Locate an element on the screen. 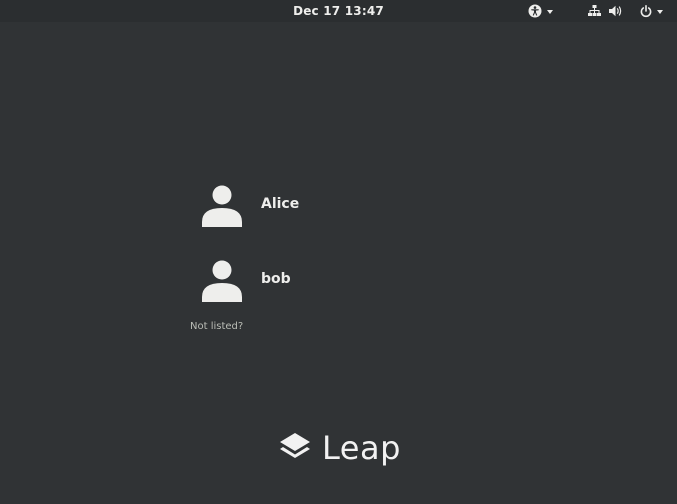 This screenshot has height=504, width=677. clock: Dec 17 13:47 is located at coordinates (338, 11).